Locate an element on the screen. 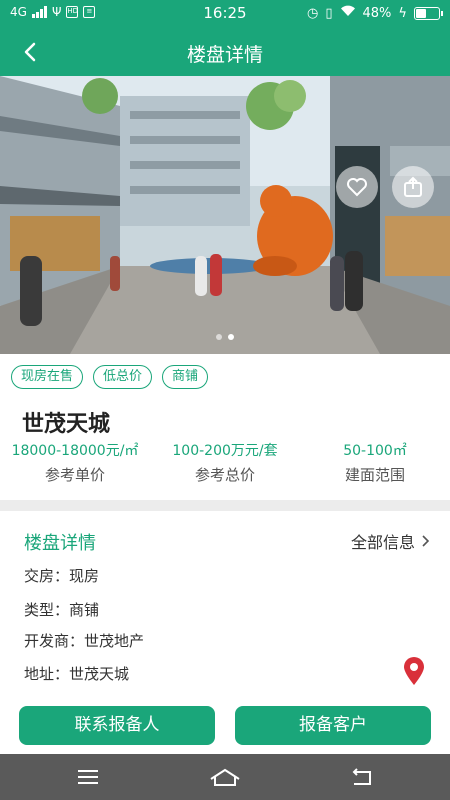 This screenshot has width=450, height=800. details-section-title: 楼盘详情 is located at coordinates (60, 543).